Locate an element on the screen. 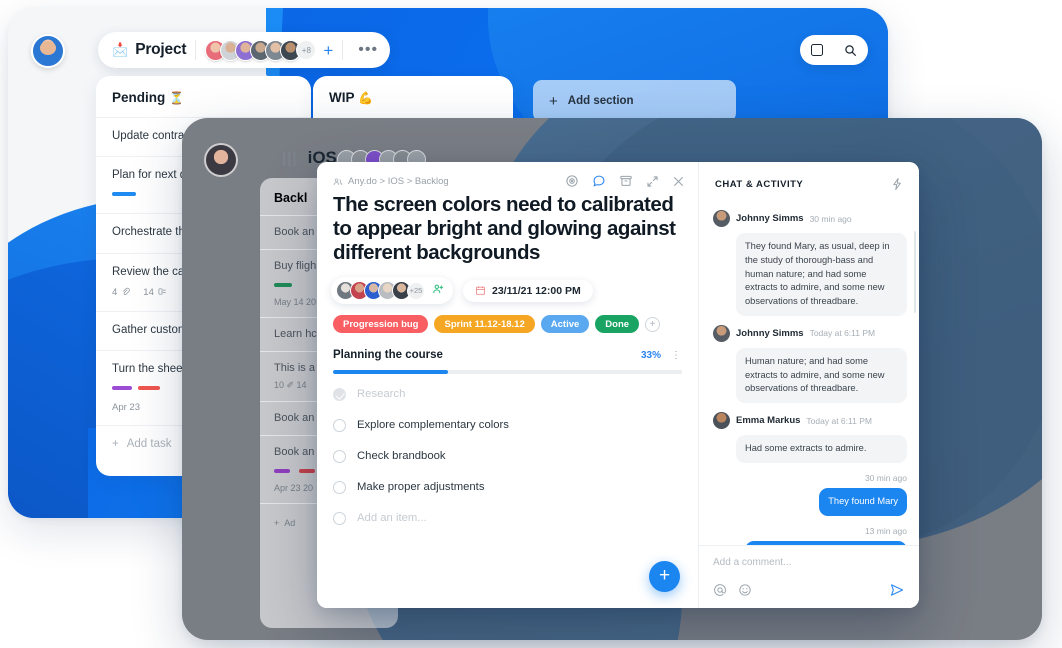  board-topbar: 📩 Project +8 + ••• is located at coordinates (448, 41).